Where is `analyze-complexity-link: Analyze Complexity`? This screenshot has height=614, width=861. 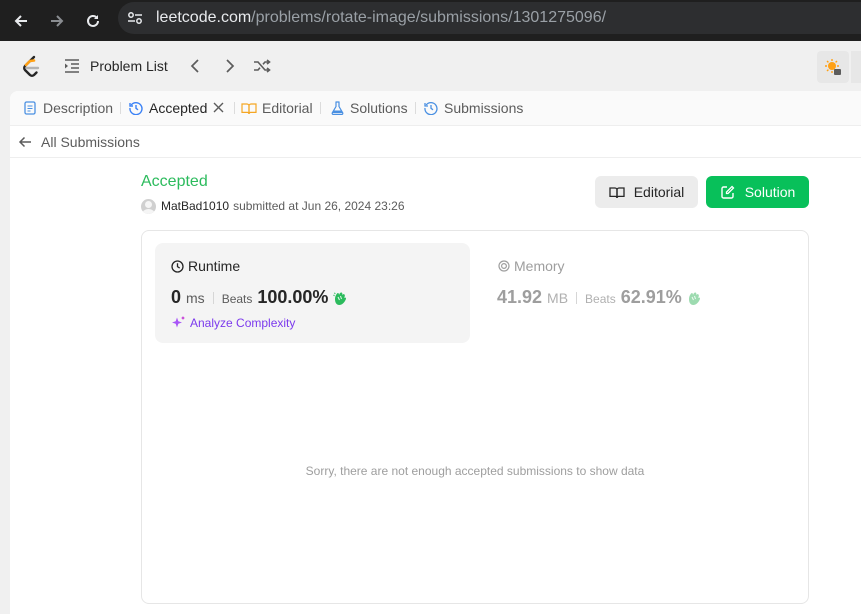 analyze-complexity-link: Analyze Complexity is located at coordinates (233, 322).